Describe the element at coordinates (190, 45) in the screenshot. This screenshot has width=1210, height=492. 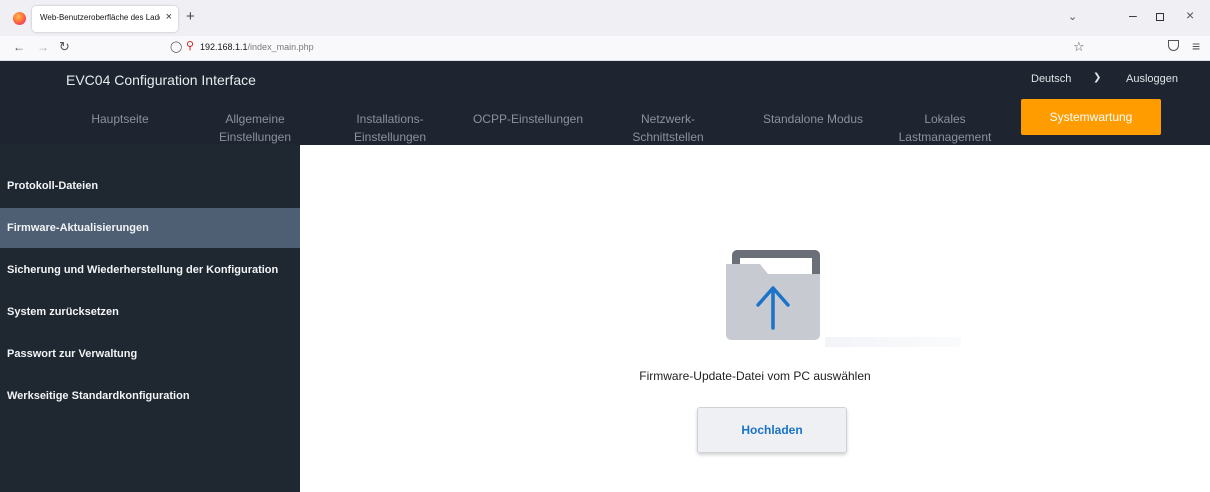
I see `insecure-lock-icon: ⚲` at that location.